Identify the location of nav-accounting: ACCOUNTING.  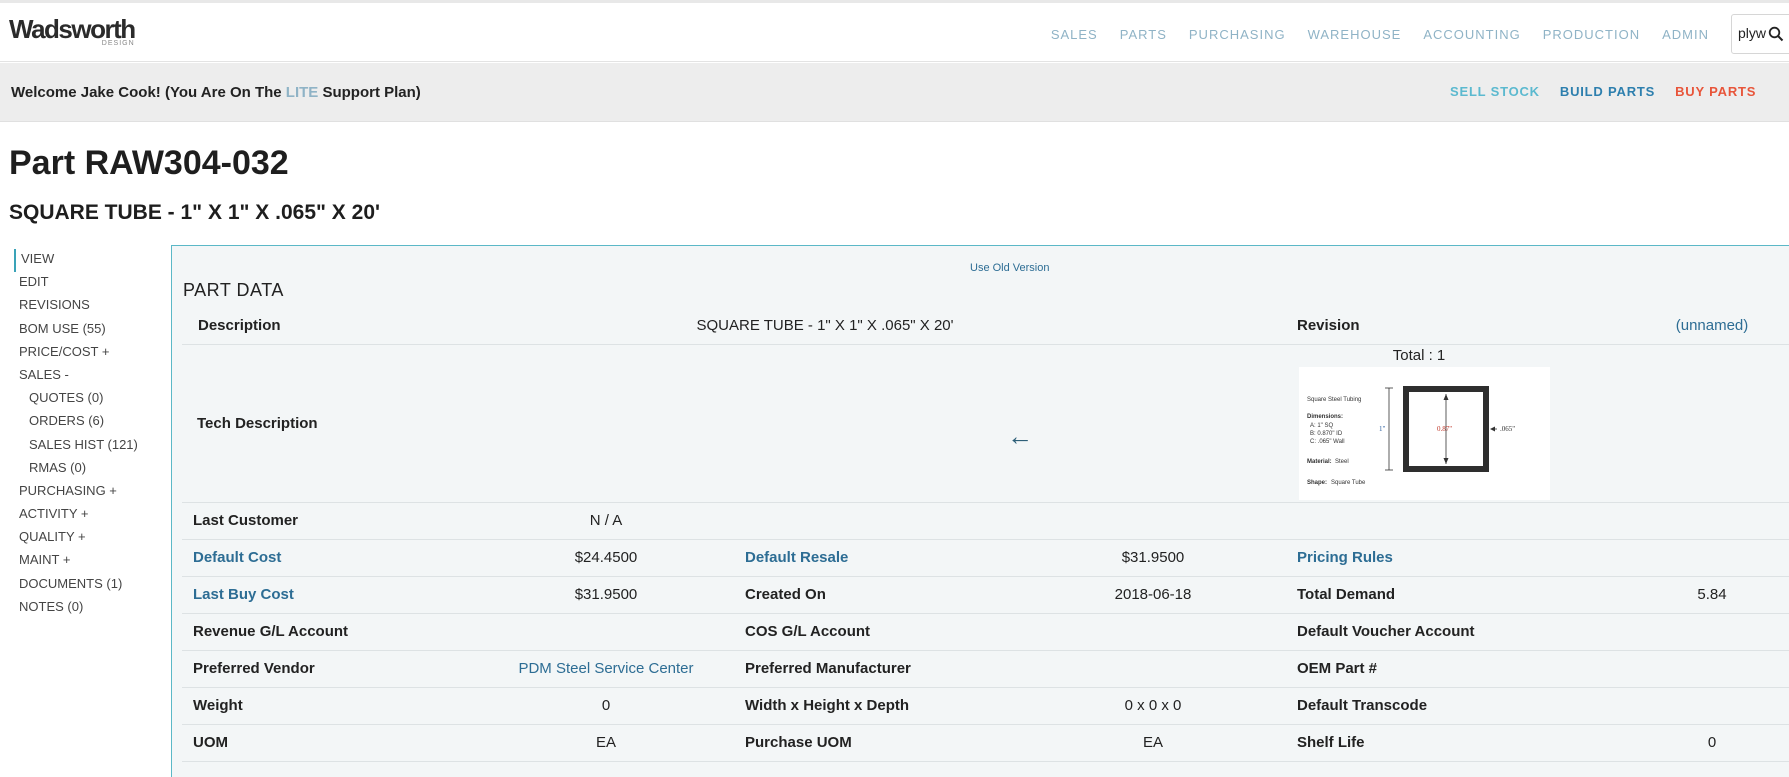
(1471, 34).